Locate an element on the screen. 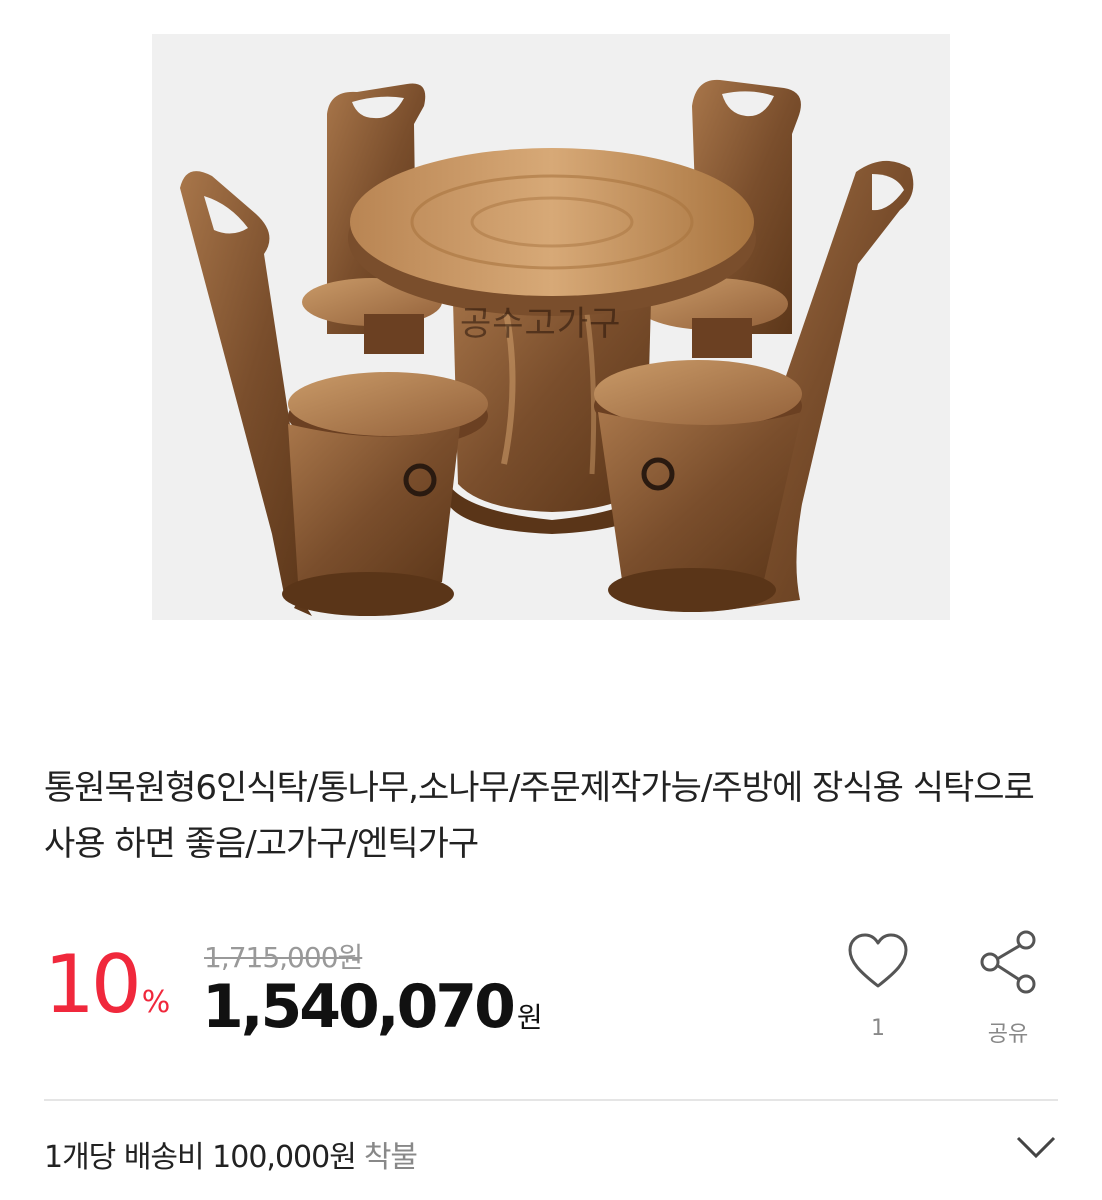  shipping-fee-text: 1개당 배송비 100,000원 착불 is located at coordinates (231, 1154).